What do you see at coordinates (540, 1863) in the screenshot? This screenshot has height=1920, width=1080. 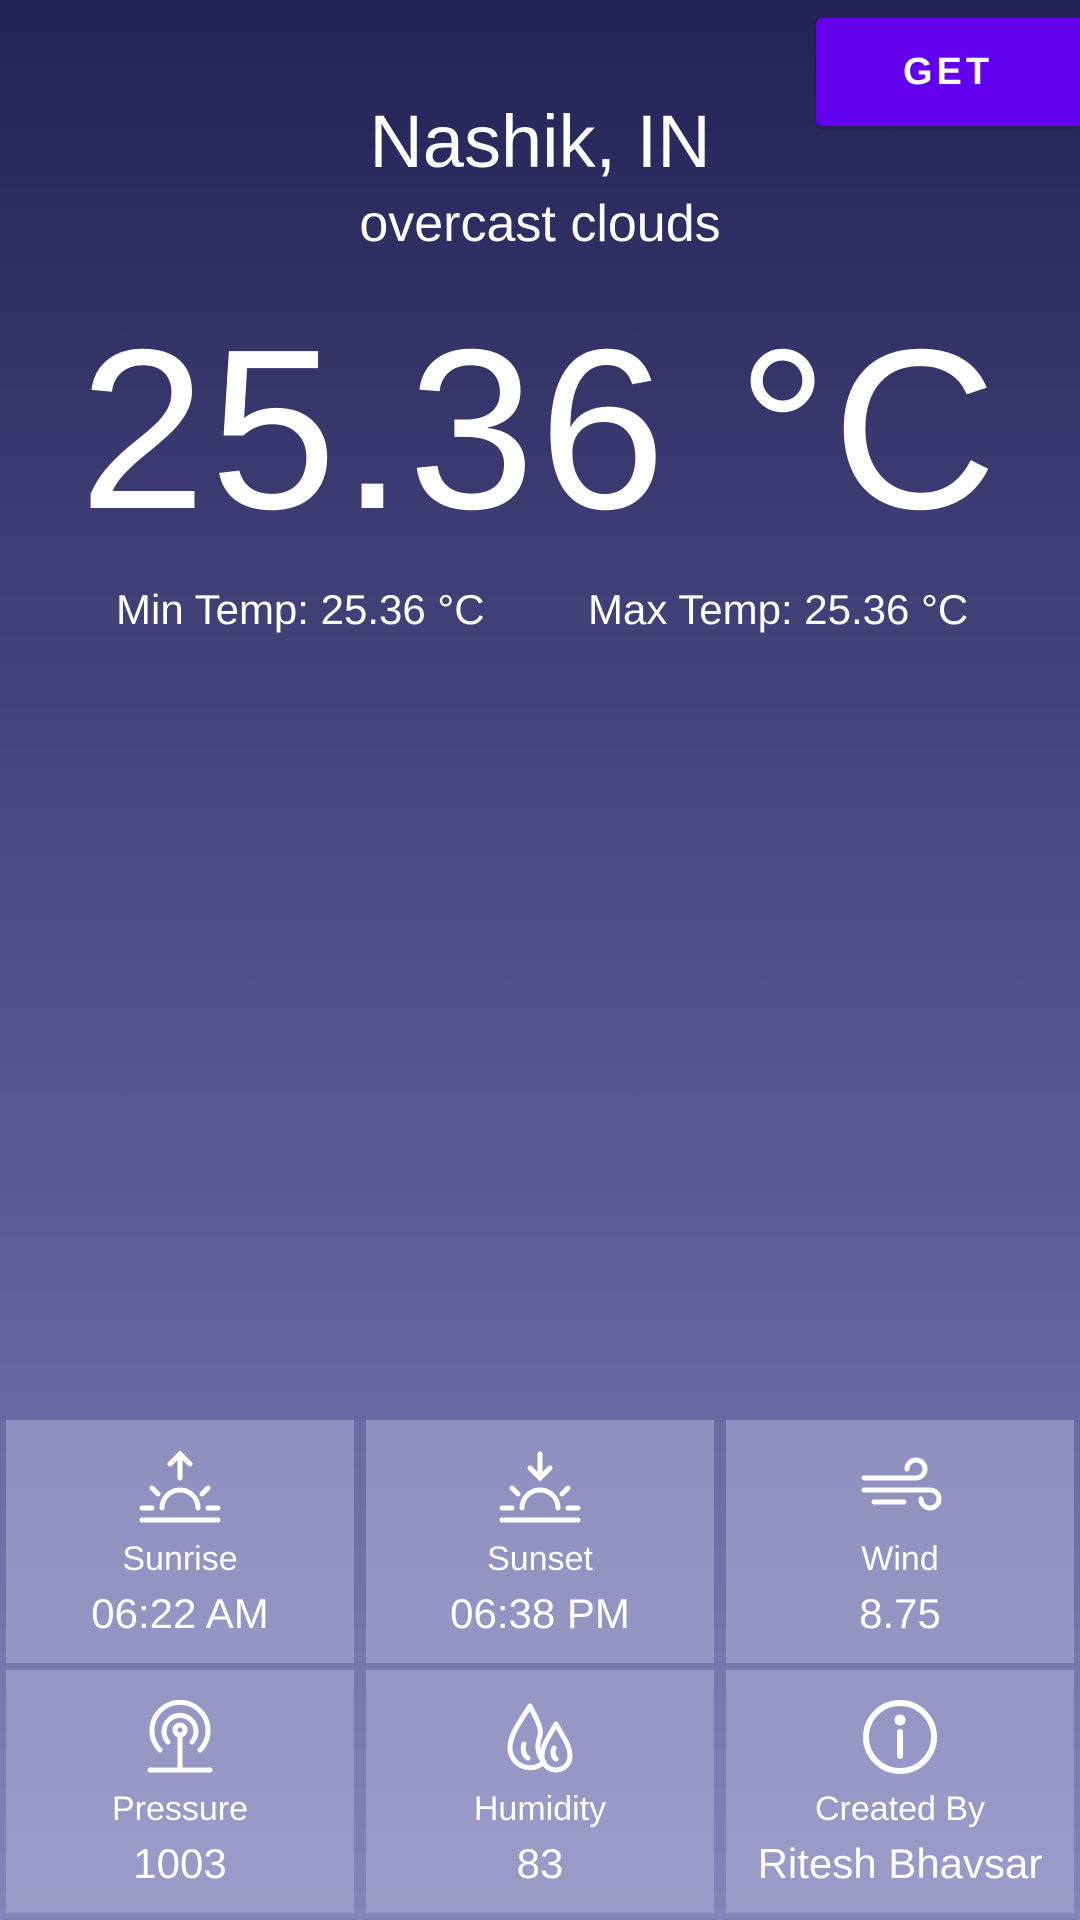 I see `detail-value: 83` at bounding box center [540, 1863].